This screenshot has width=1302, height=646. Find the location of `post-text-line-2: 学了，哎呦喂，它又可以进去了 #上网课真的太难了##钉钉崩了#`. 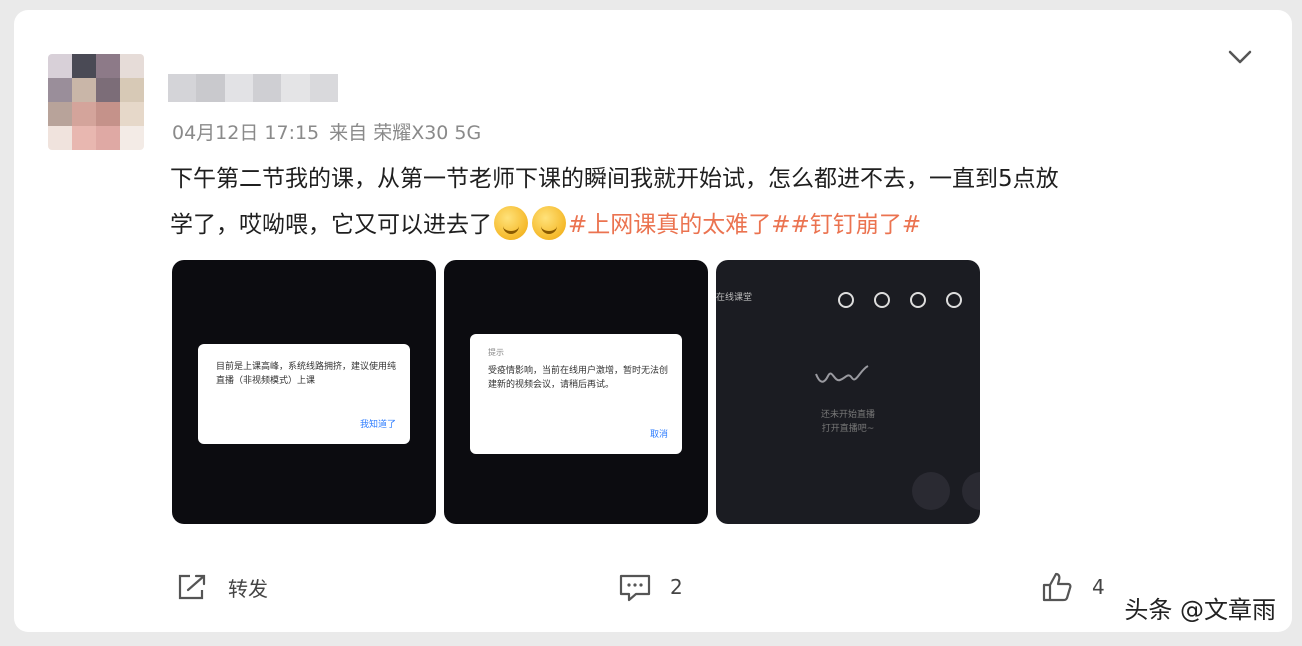

post-text-line-2: 学了，哎呦喂，它又可以进去了 #上网课真的太难了##钉钉崩了# is located at coordinates (720, 225).